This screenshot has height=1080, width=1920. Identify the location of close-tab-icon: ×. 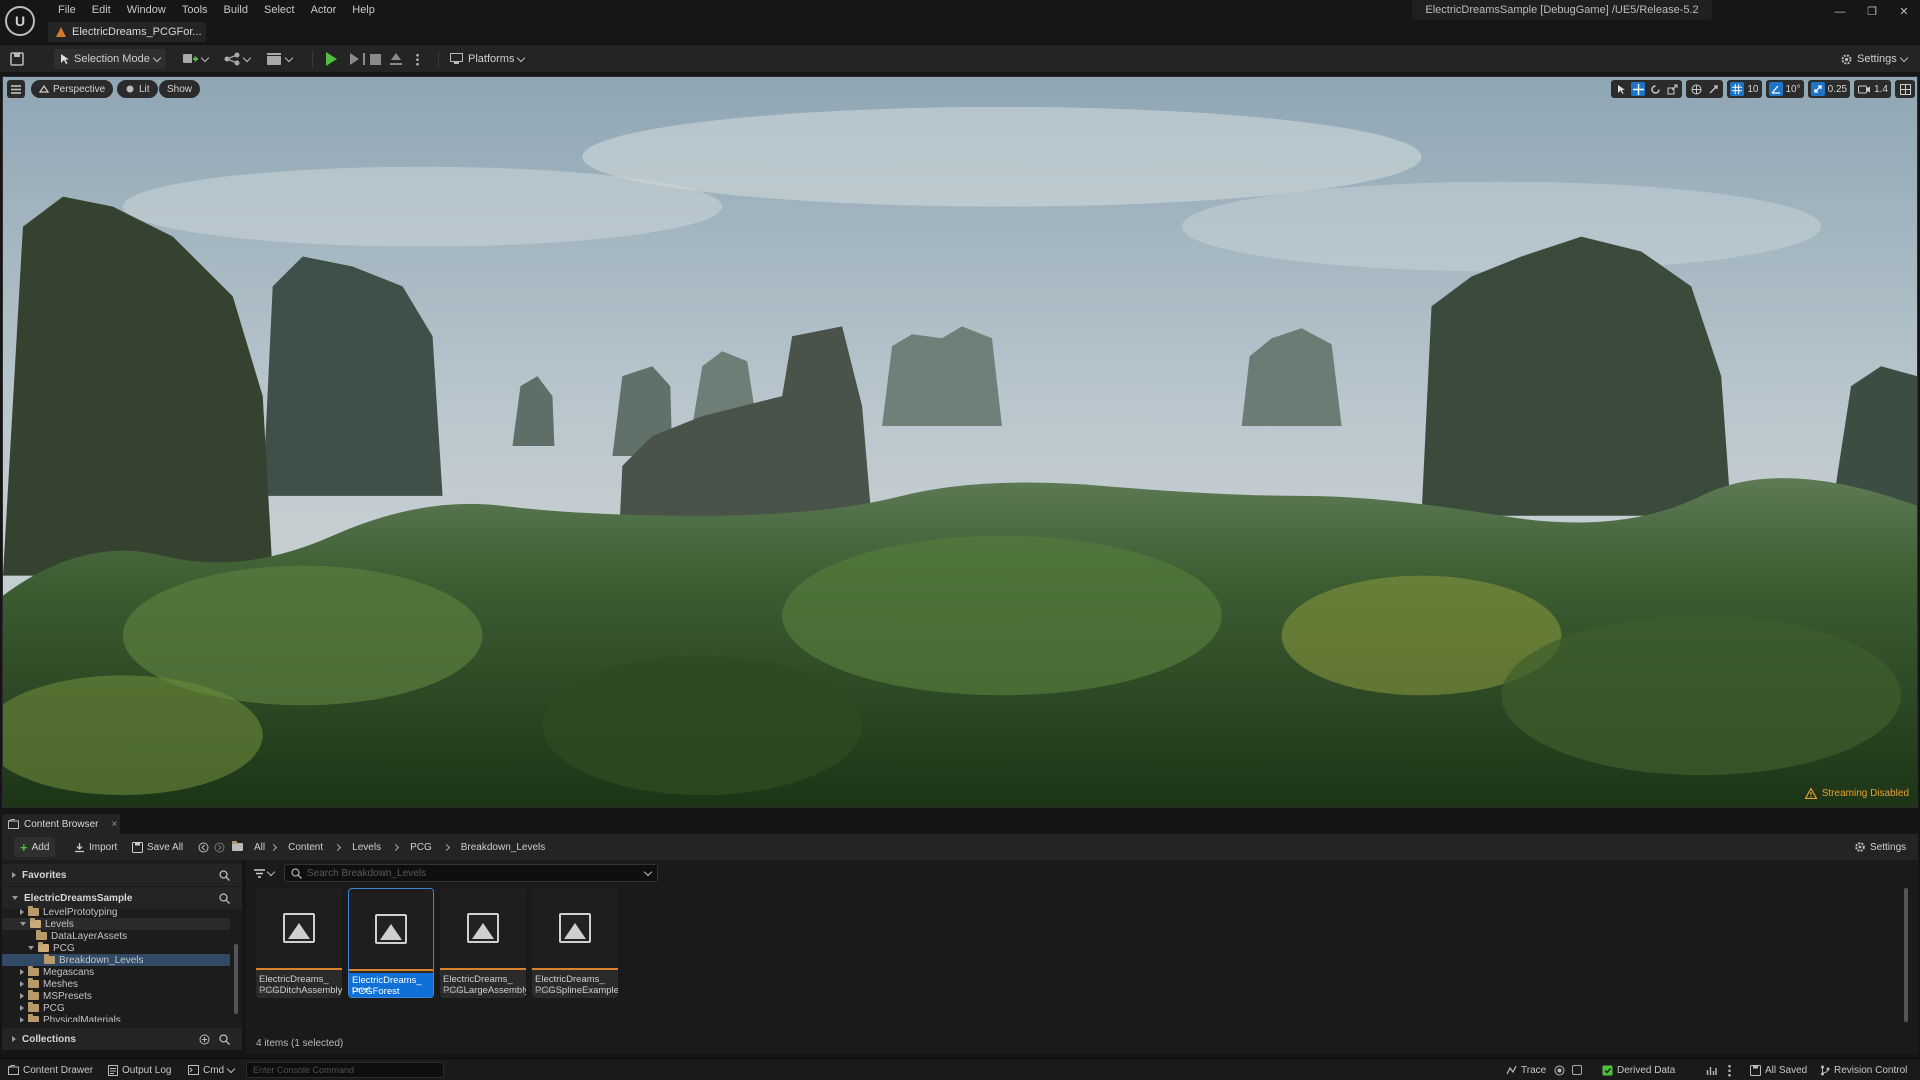
(114, 824).